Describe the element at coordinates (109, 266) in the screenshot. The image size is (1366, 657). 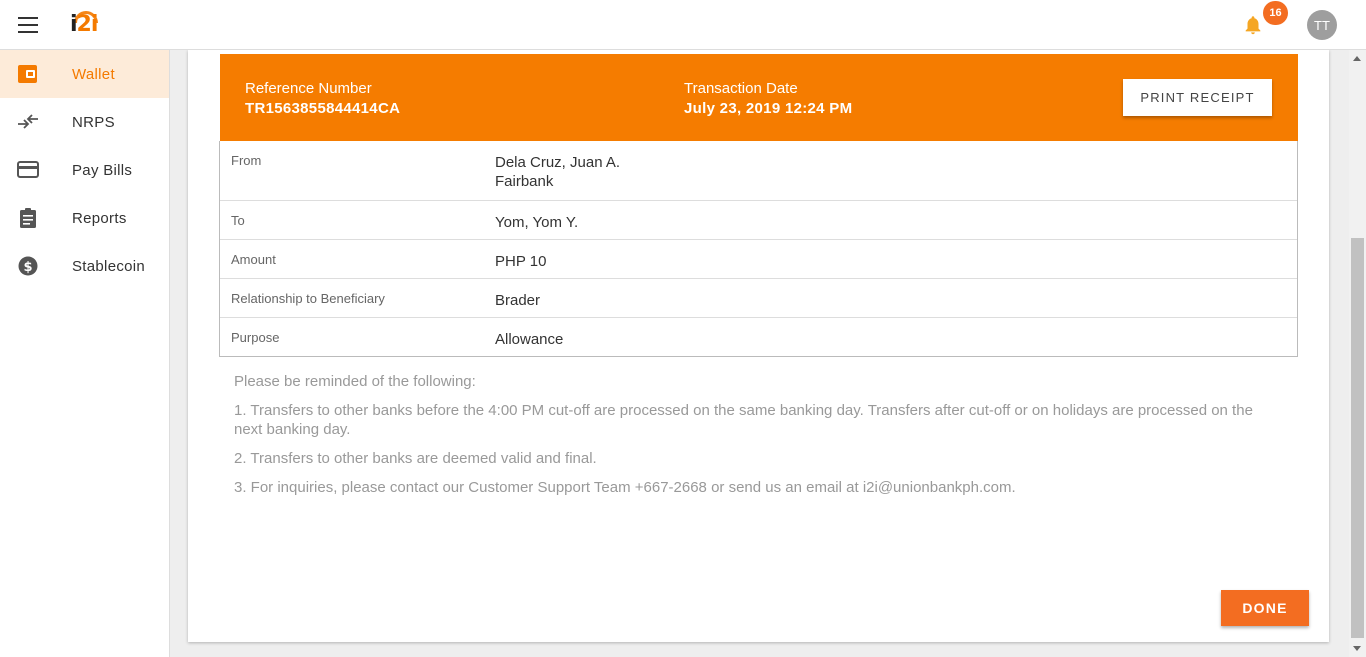
I see `sidebar-item-label: Stablecoin` at that location.